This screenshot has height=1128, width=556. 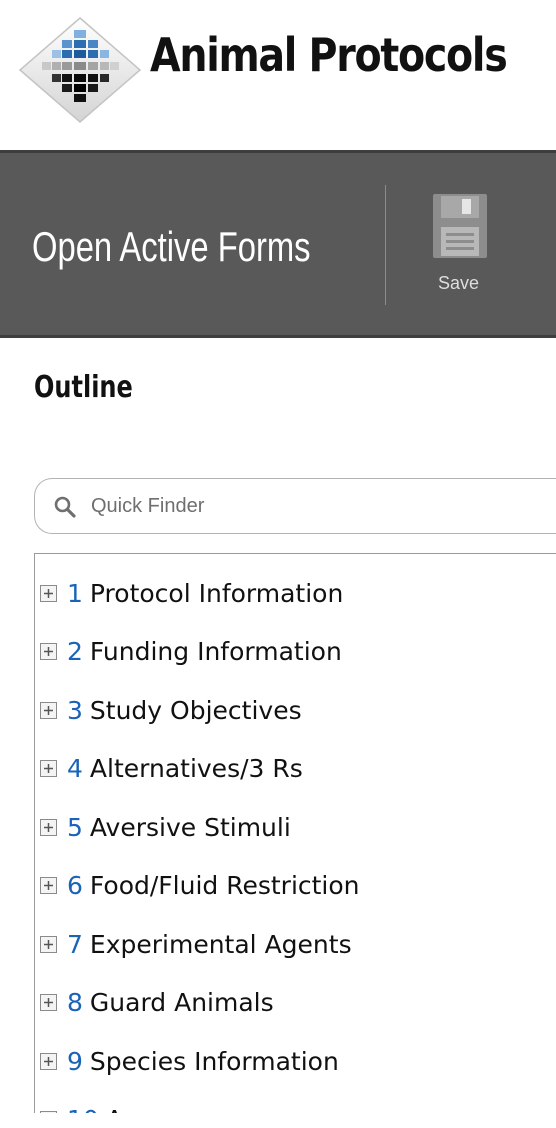 I want to click on outline-item-5: 5 Aversive Stimuli, so click(x=197, y=827).